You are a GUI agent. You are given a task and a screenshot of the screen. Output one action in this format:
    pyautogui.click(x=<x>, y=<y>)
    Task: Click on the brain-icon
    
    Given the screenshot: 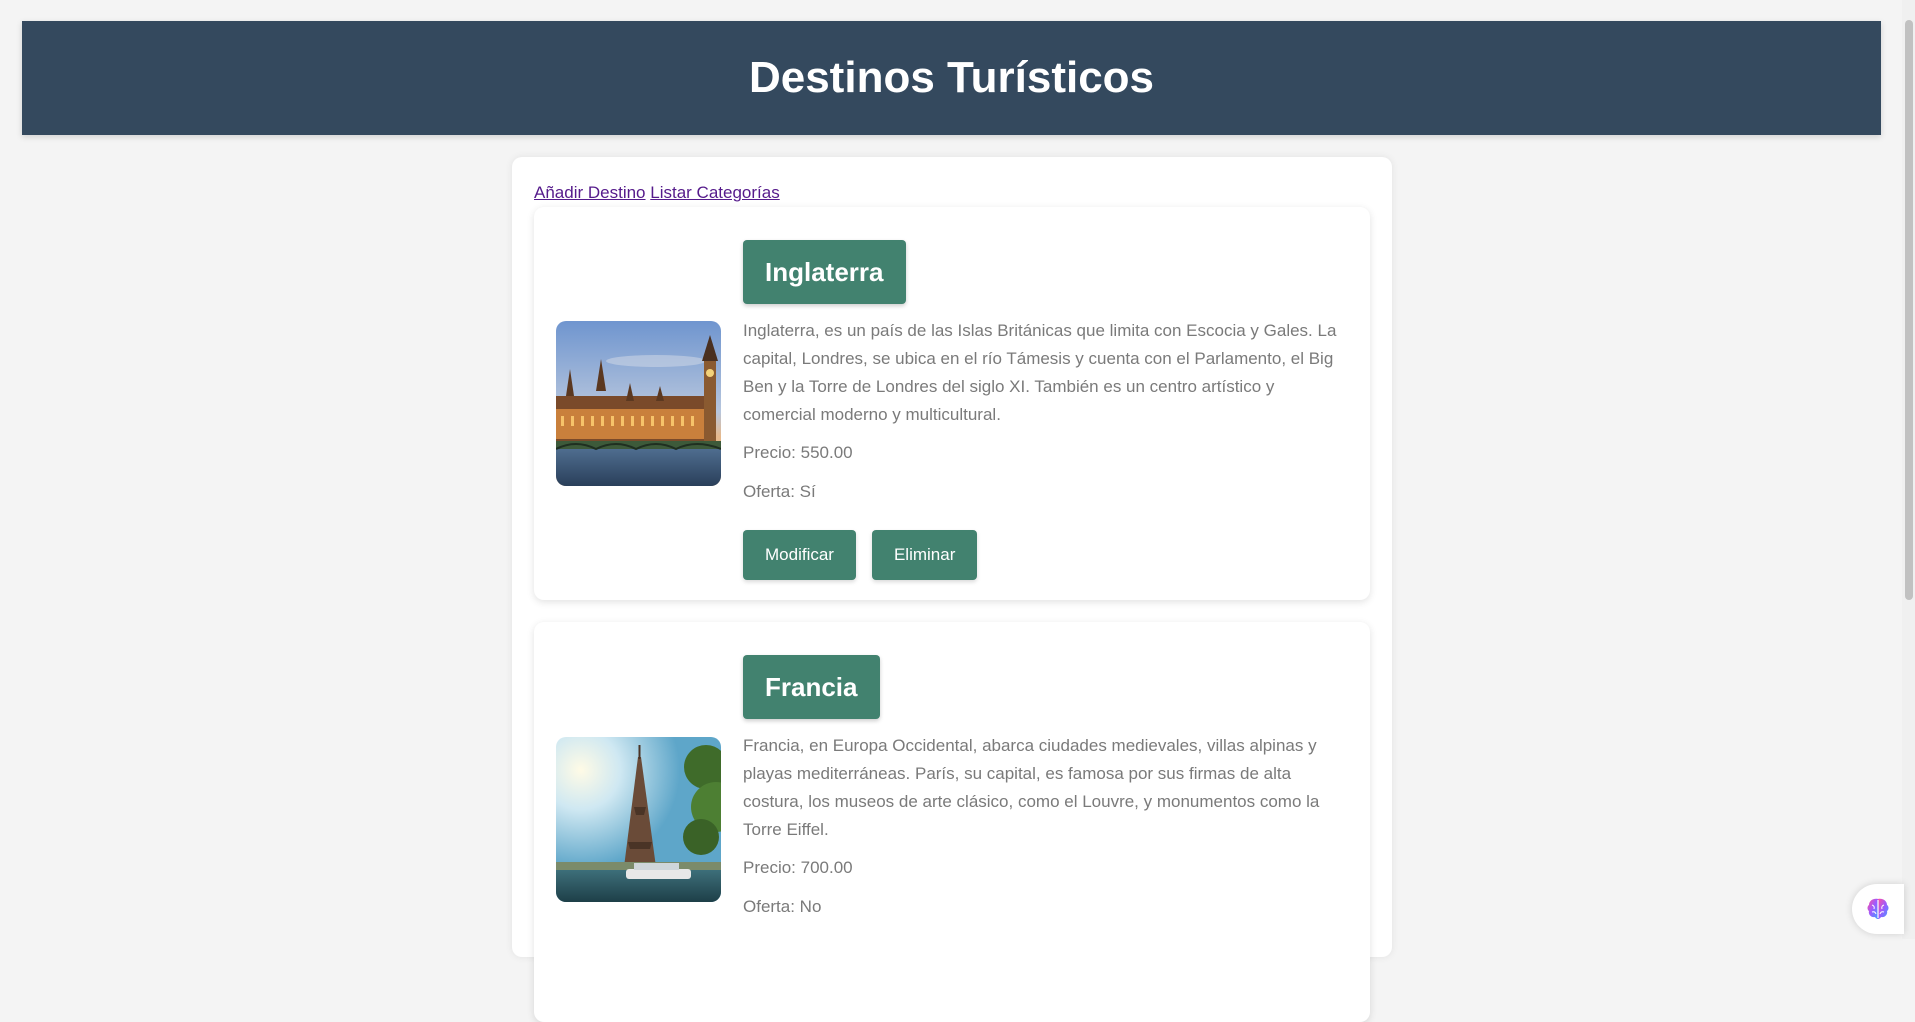 What is the action you would take?
    pyautogui.click(x=1878, y=908)
    